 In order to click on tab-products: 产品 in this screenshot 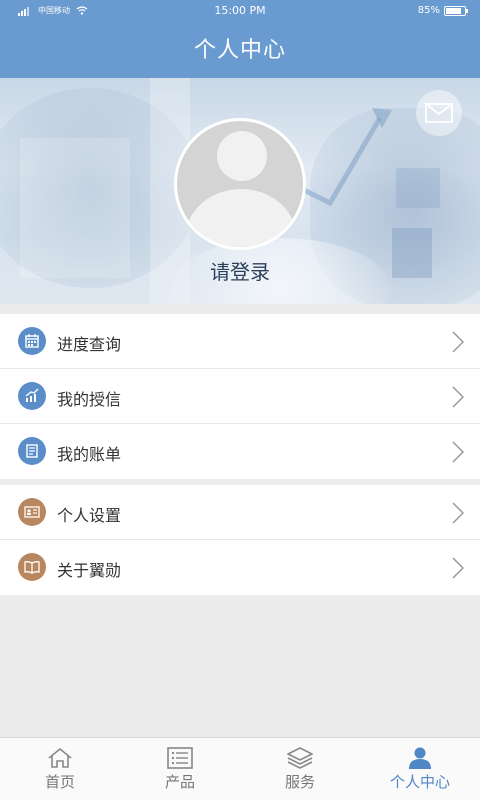, I will do `click(180, 769)`.